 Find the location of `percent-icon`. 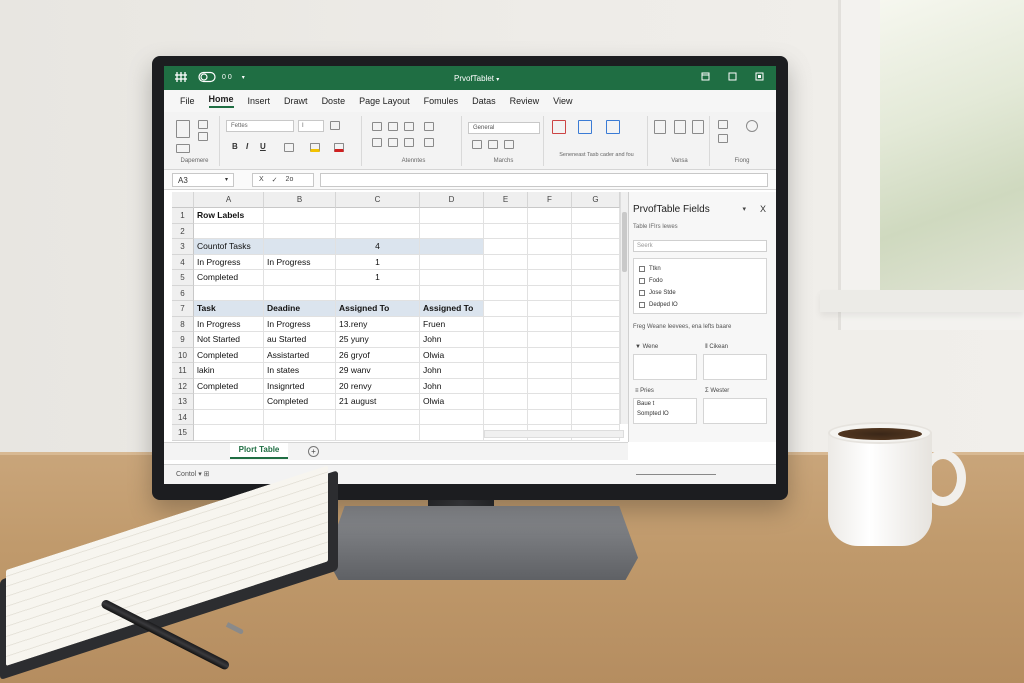

percent-icon is located at coordinates (493, 144).